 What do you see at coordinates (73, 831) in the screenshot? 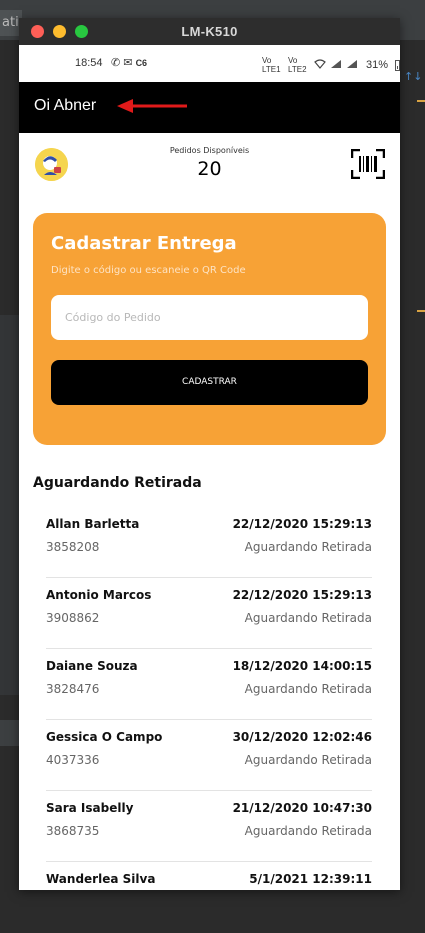
I see `order-code: 3868735` at bounding box center [73, 831].